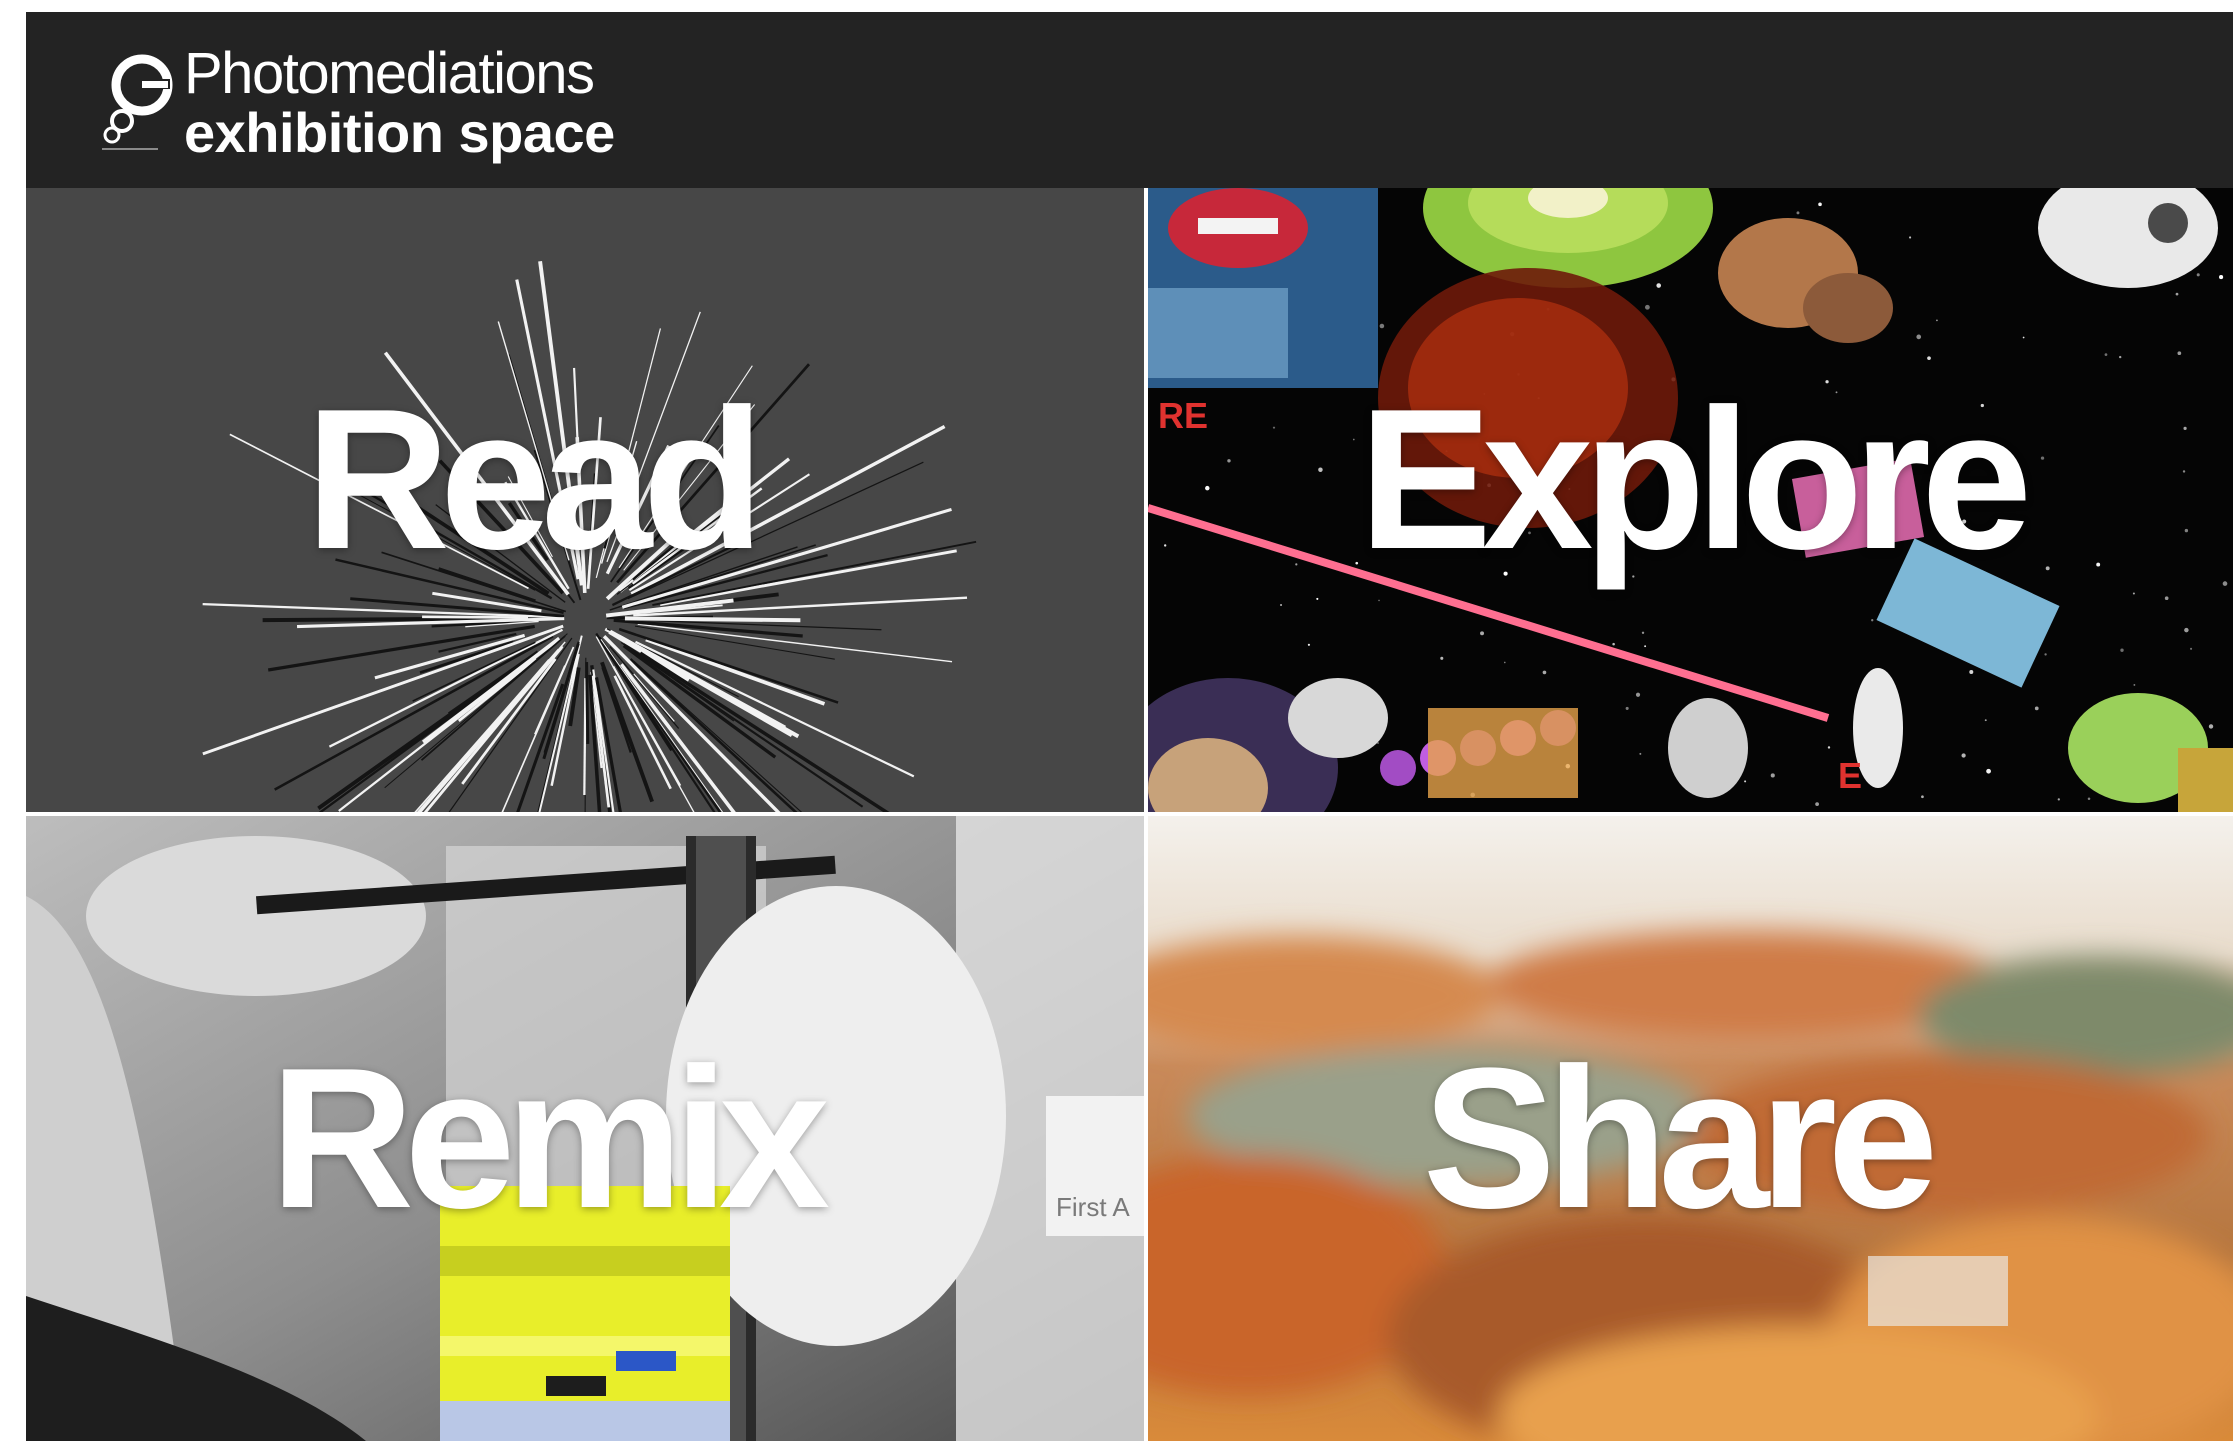 The width and height of the screenshot is (2233, 1441). What do you see at coordinates (137, 102) in the screenshot?
I see `camera-circles-logo-icon` at bounding box center [137, 102].